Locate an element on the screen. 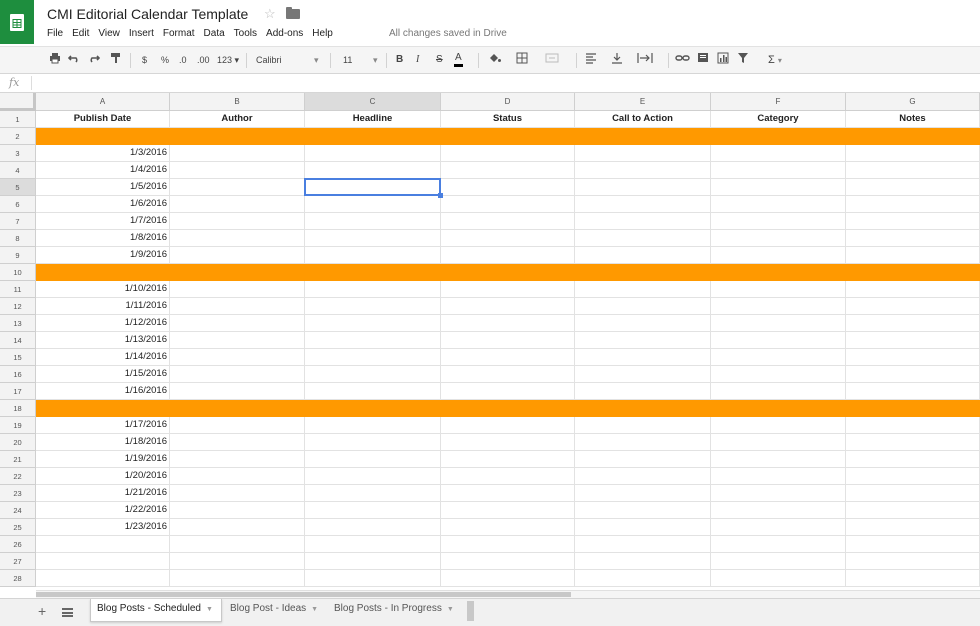 The image size is (980, 626). menu-item-view: View is located at coordinates (109, 33).